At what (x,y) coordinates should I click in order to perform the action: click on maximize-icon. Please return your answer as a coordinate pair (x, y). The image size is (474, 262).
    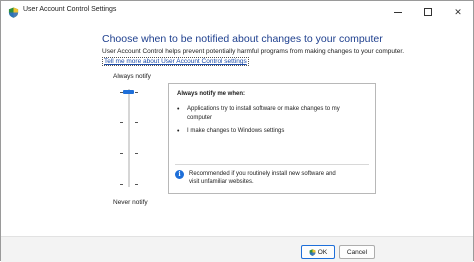
    Looking at the image, I should click on (428, 12).